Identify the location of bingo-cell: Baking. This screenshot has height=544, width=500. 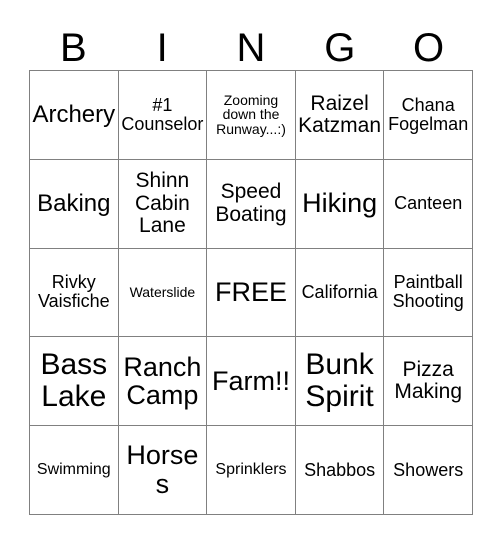
(74, 204).